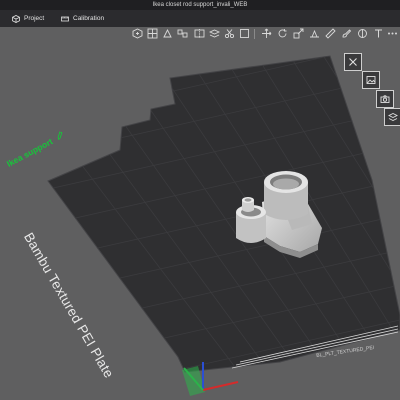 Image resolution: width=400 pixels, height=400 pixels. I want to click on title-bar: Ikea closet rod support_invali_WEB, so click(200, 5).